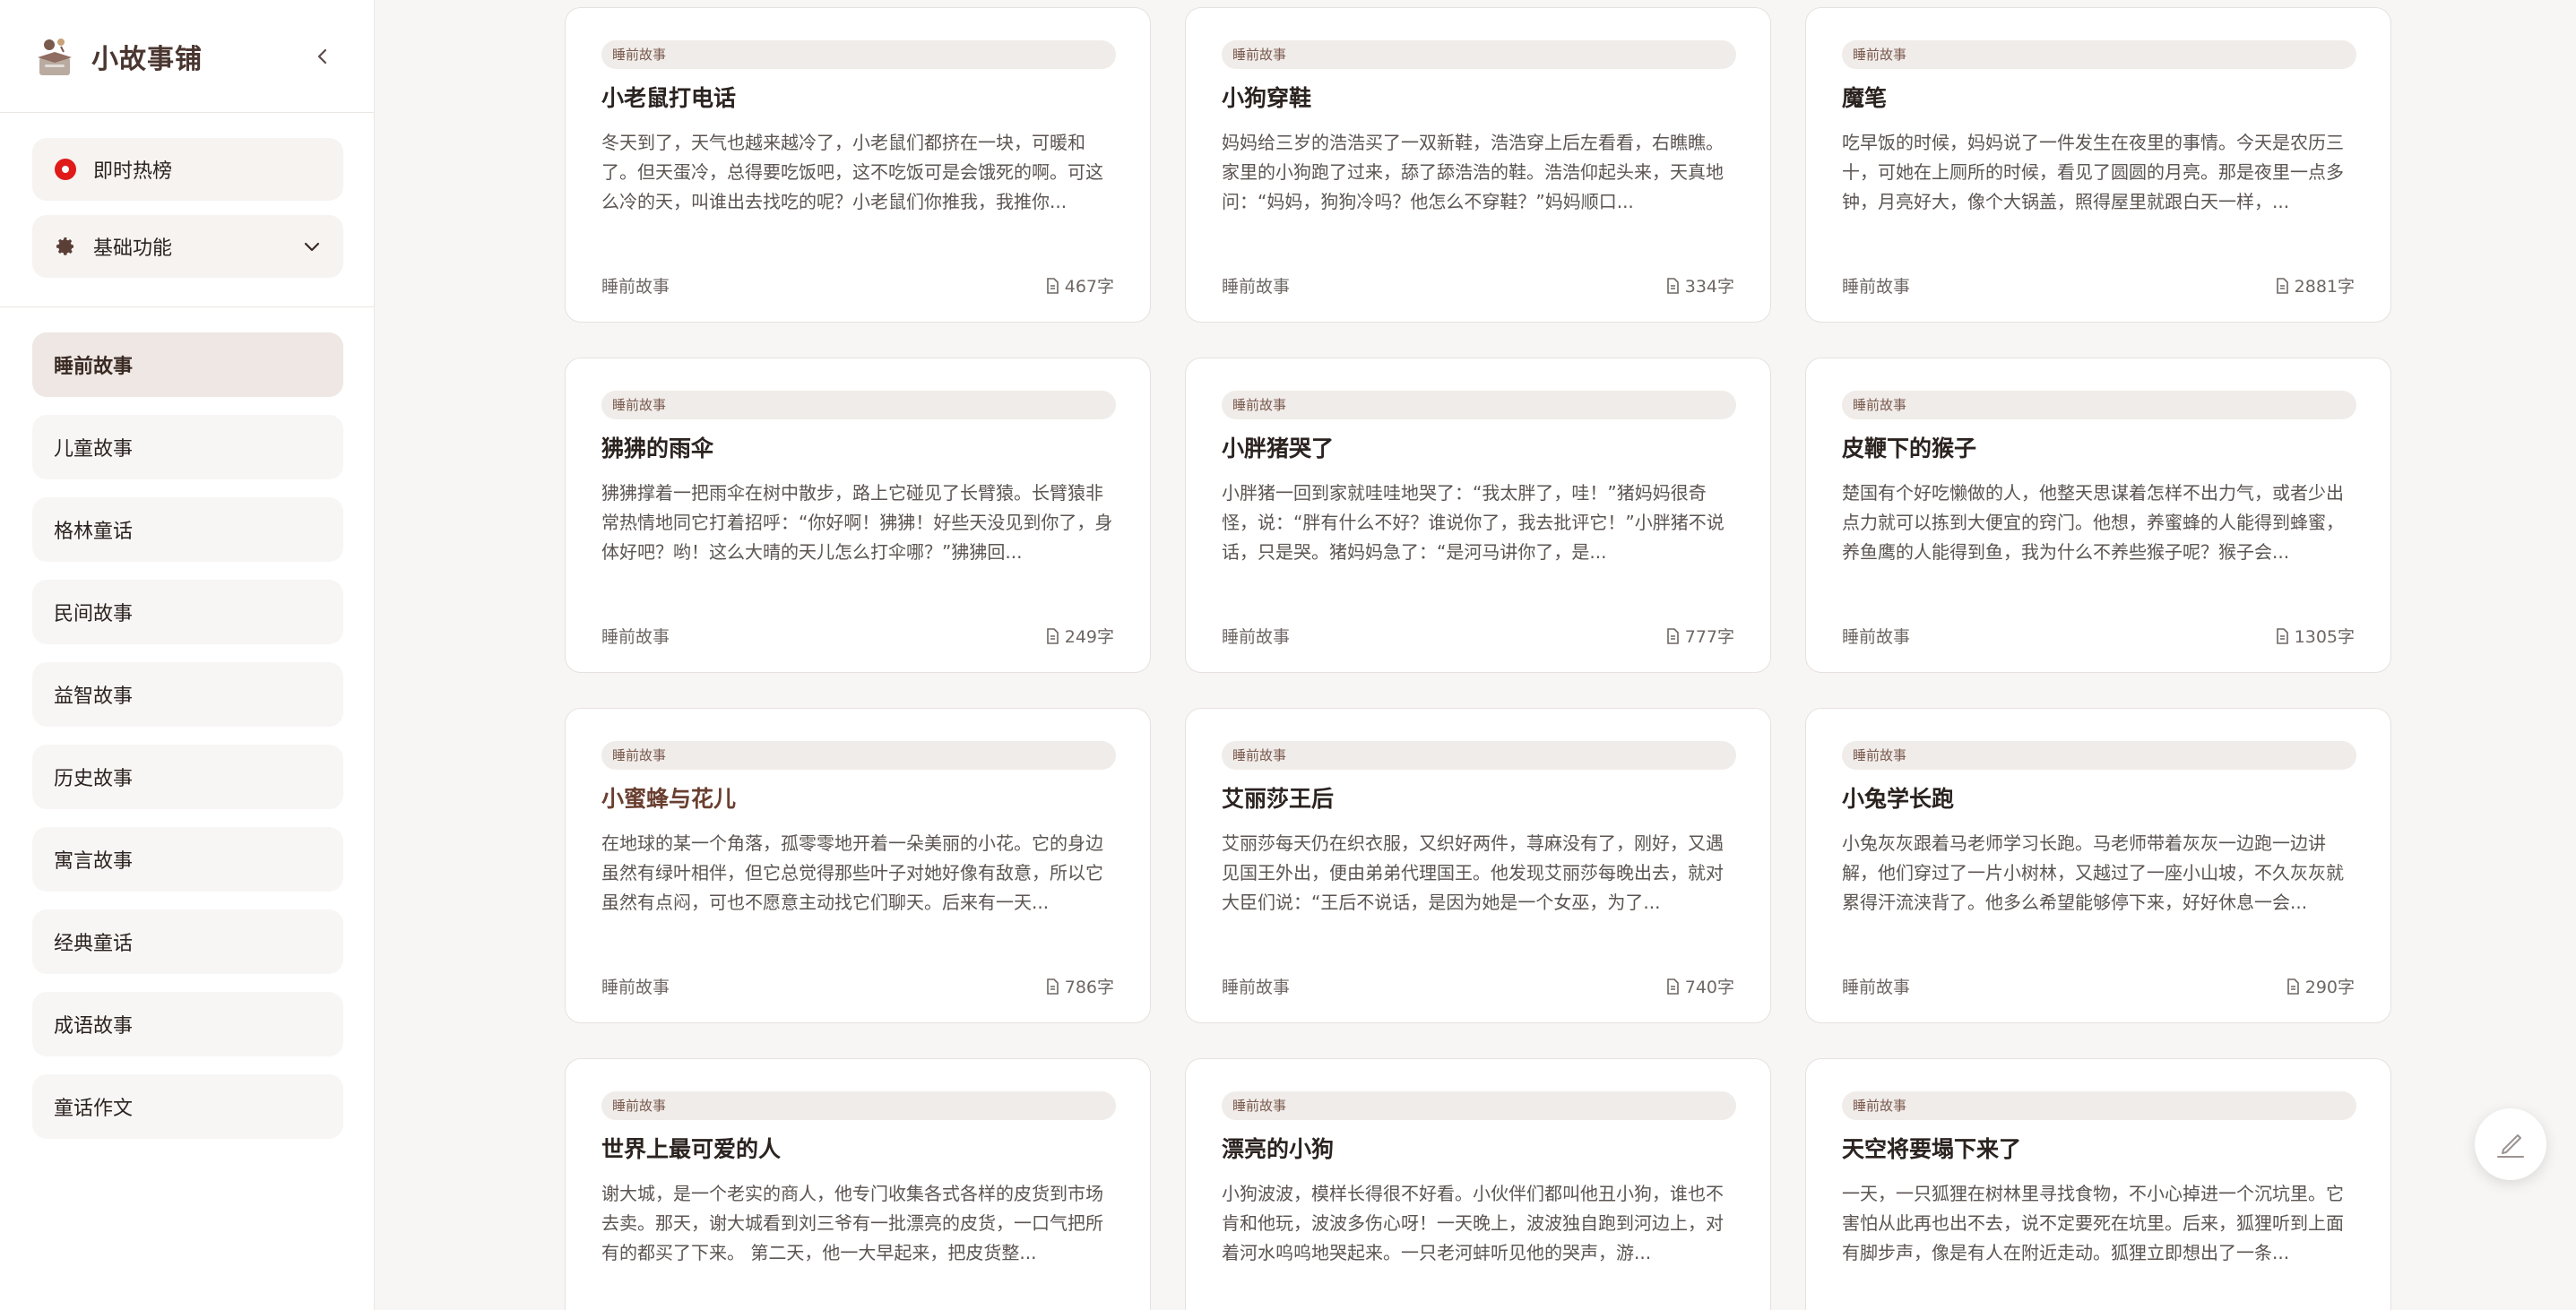  I want to click on sidebar-item-grimm: 格林童话, so click(187, 529).